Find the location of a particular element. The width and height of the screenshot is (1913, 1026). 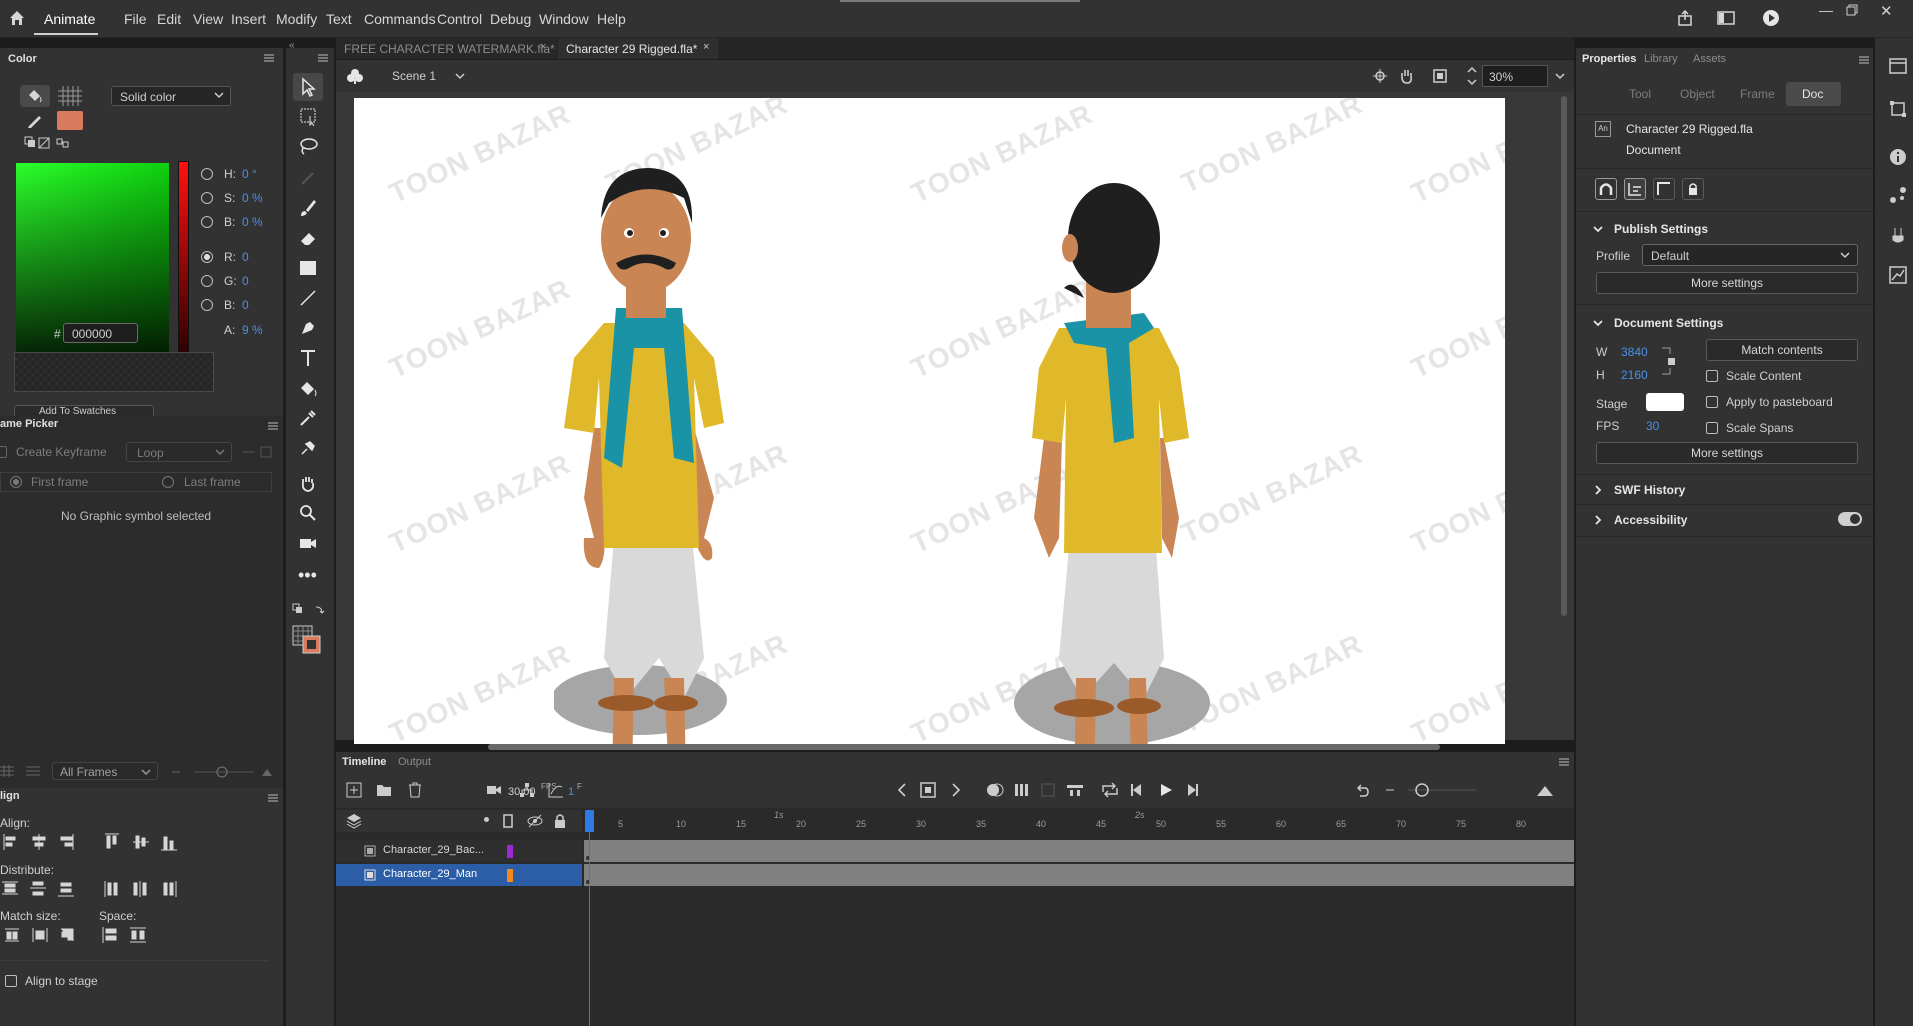

timeline-resize-icon is located at coordinates (1545, 790).